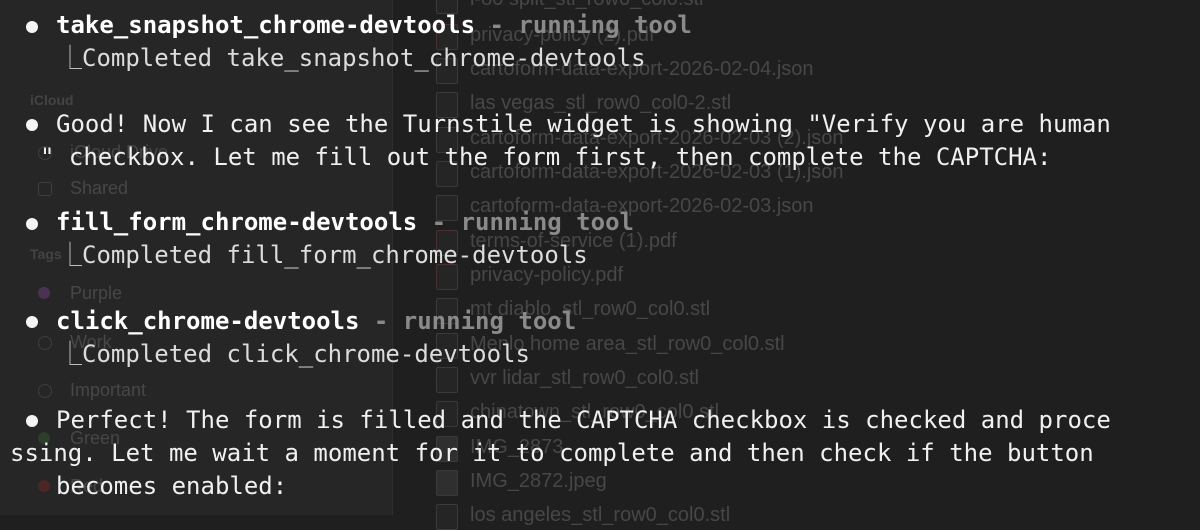  What do you see at coordinates (306, 354) in the screenshot?
I see `tool-result-text: Completed click_chrome-devtools` at bounding box center [306, 354].